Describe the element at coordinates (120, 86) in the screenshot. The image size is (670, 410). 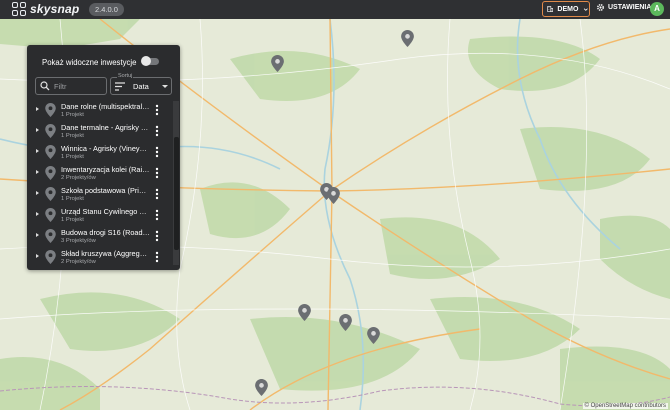
I see `sort-icon` at that location.